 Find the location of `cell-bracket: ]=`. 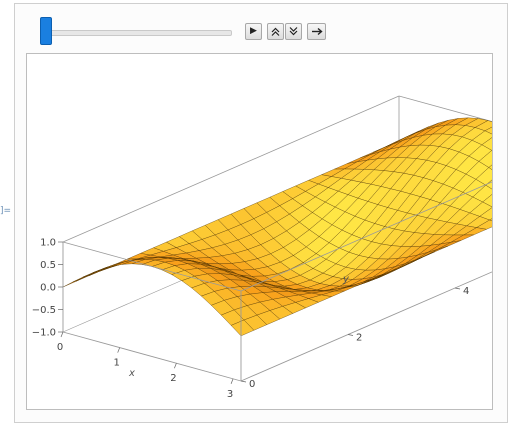

cell-bracket: ]= is located at coordinates (6, 211).